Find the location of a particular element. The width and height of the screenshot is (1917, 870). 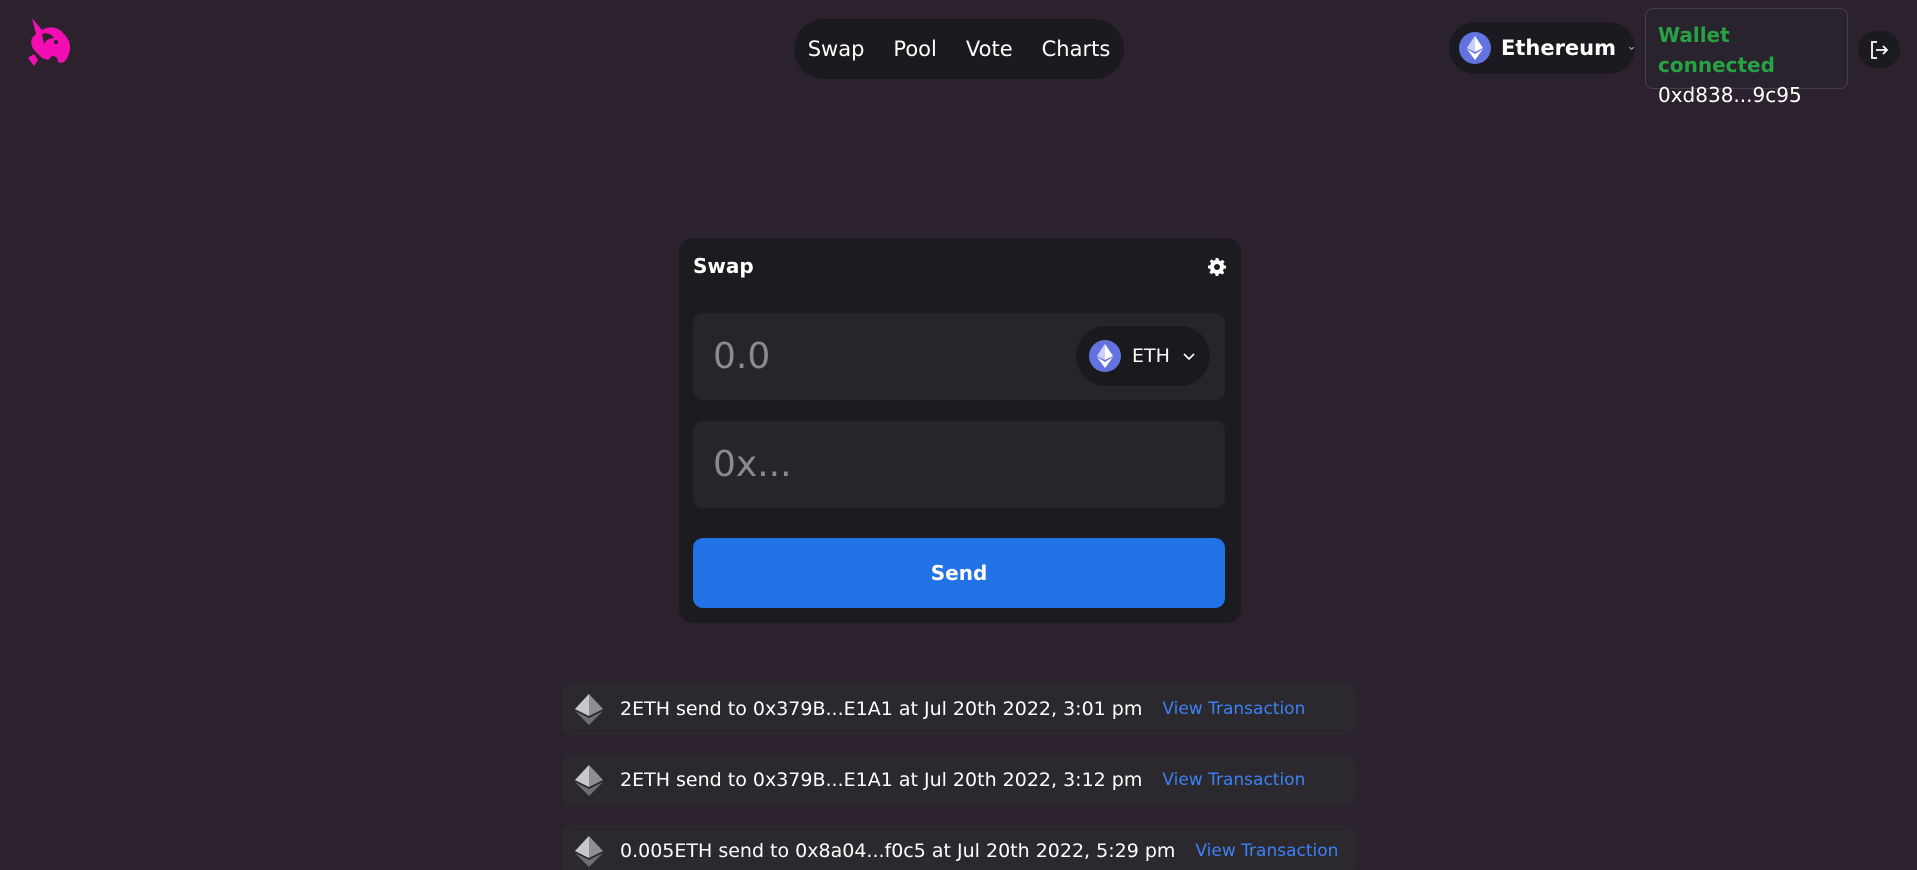

uniswap-logo is located at coordinates (49, 42).